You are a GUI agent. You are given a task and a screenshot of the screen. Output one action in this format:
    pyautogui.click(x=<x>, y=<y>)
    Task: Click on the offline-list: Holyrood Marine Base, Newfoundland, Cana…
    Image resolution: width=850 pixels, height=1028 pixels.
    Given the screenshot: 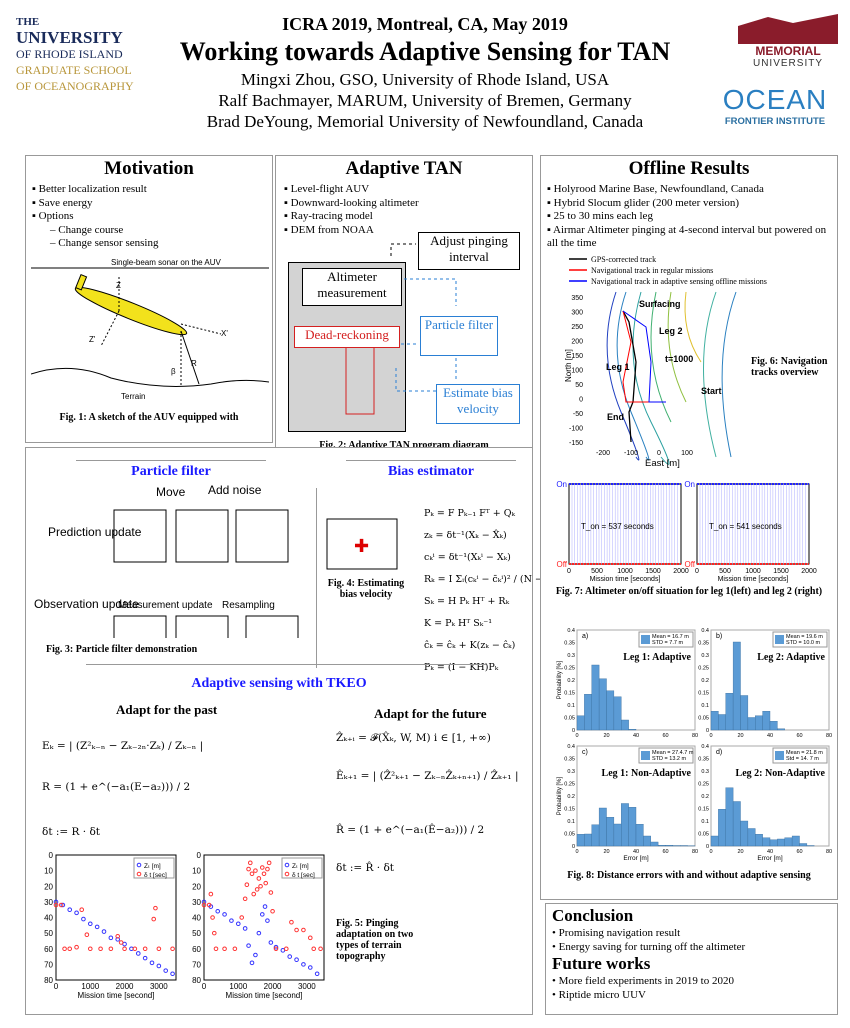 What is the action you would take?
    pyautogui.click(x=692, y=217)
    